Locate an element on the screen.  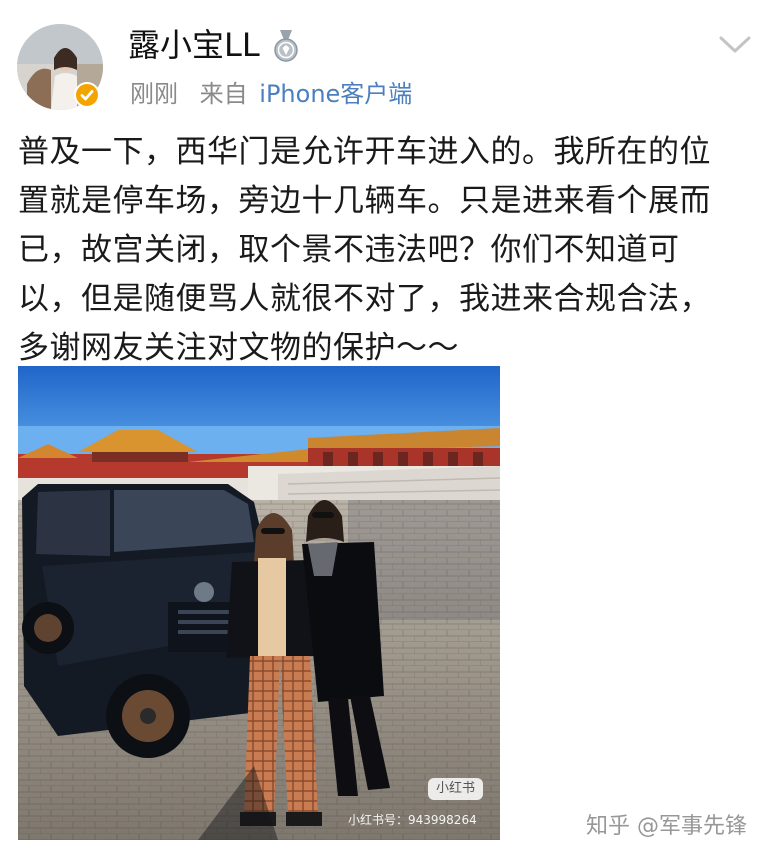
xiaohongshu-badge: 小红书 is located at coordinates (456, 789).